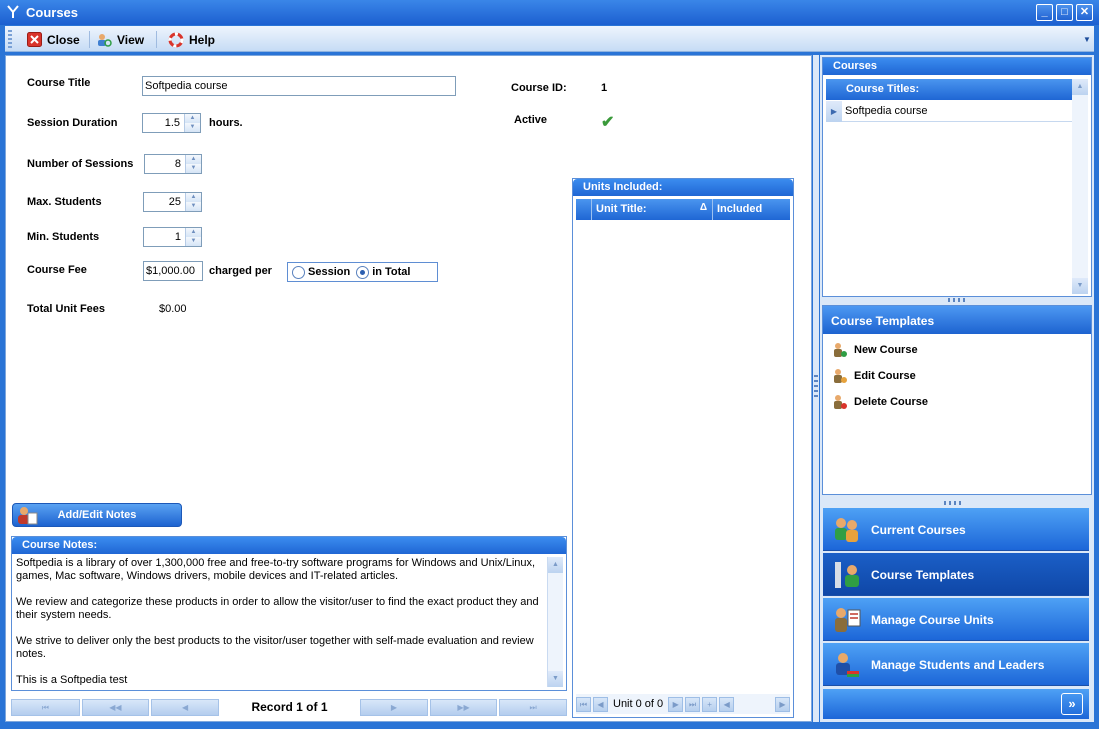 This screenshot has height=729, width=1099. What do you see at coordinates (676, 704) in the screenshot?
I see `next-record-icon: ▶` at bounding box center [676, 704].